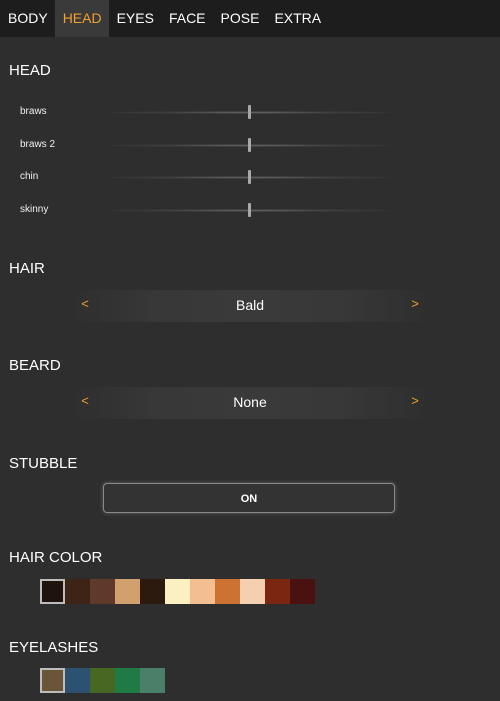 Image resolution: width=500 pixels, height=701 pixels. Describe the element at coordinates (415, 303) in the screenshot. I see `hair-next-arrow: >` at that location.